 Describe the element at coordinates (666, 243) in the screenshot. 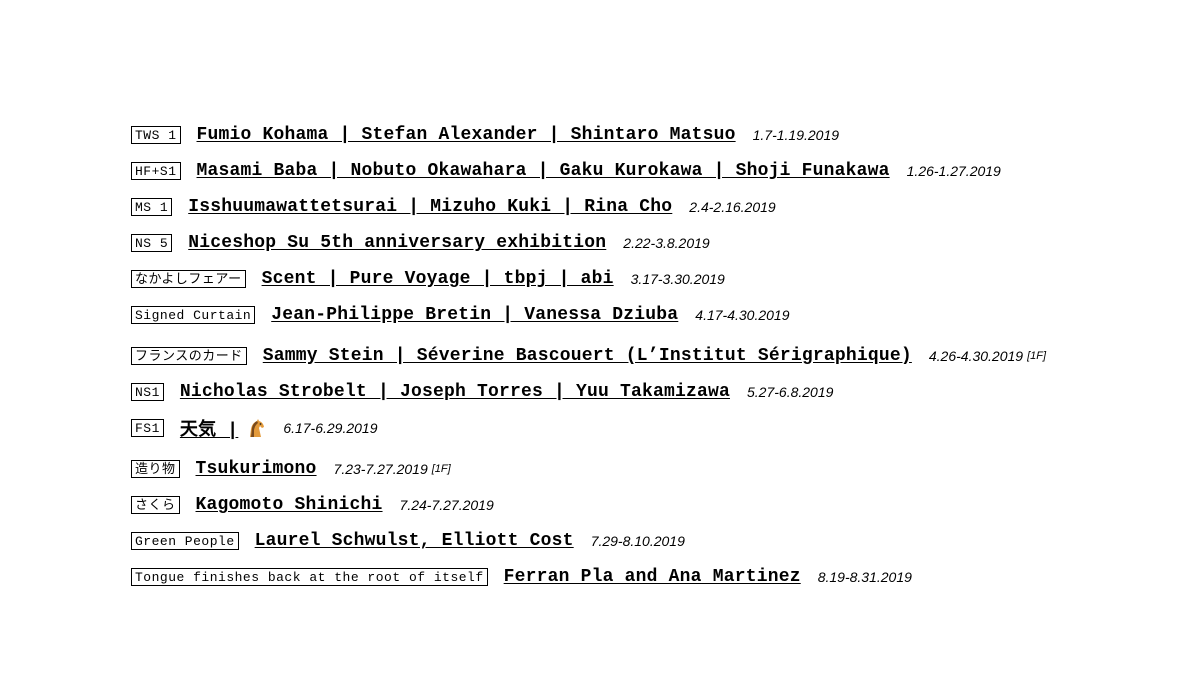

I see `exhibition-date: 2.22-3.8.2019` at that location.